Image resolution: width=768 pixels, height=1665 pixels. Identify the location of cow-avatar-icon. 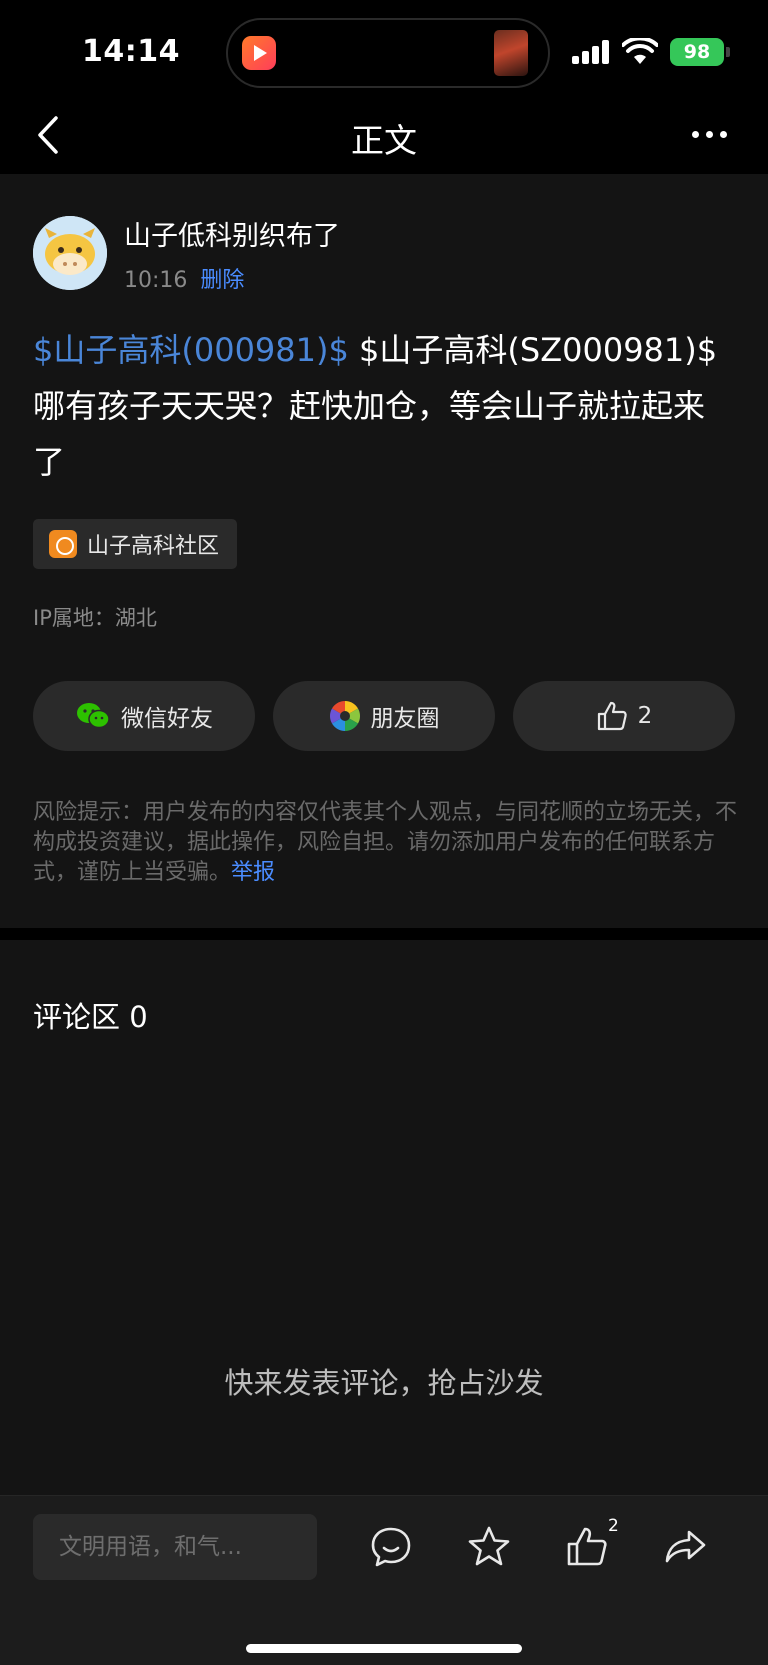
(70, 253).